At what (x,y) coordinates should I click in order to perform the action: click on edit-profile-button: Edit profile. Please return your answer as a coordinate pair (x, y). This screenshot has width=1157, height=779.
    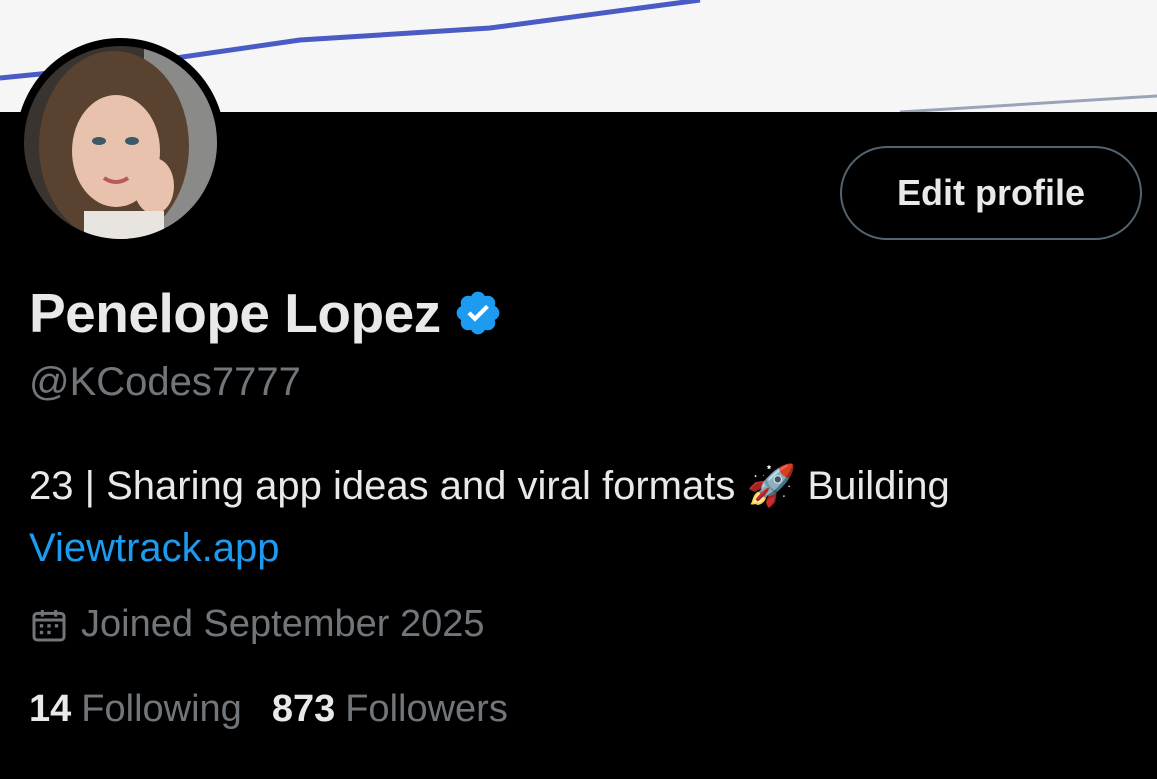
    Looking at the image, I should click on (991, 193).